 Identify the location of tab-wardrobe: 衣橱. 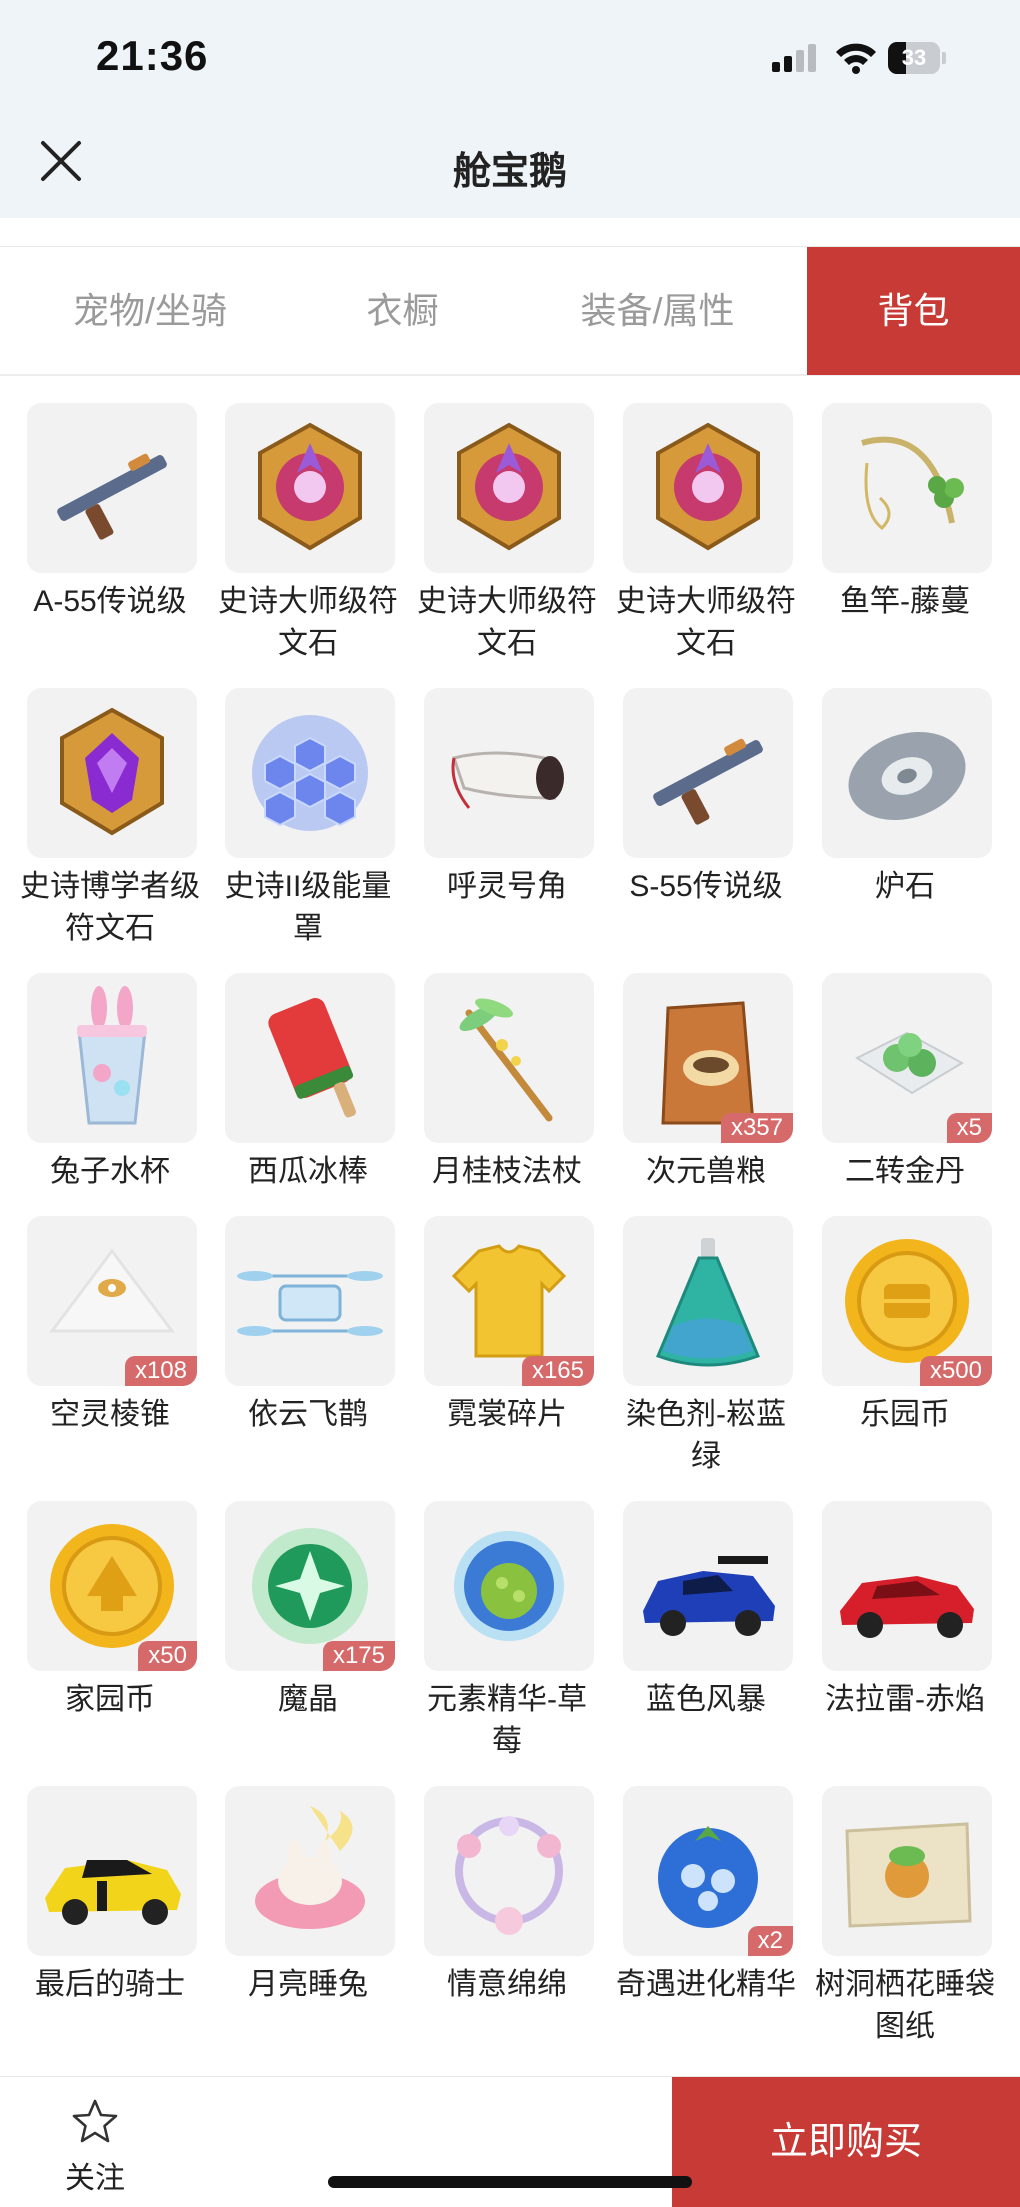
(402, 311).